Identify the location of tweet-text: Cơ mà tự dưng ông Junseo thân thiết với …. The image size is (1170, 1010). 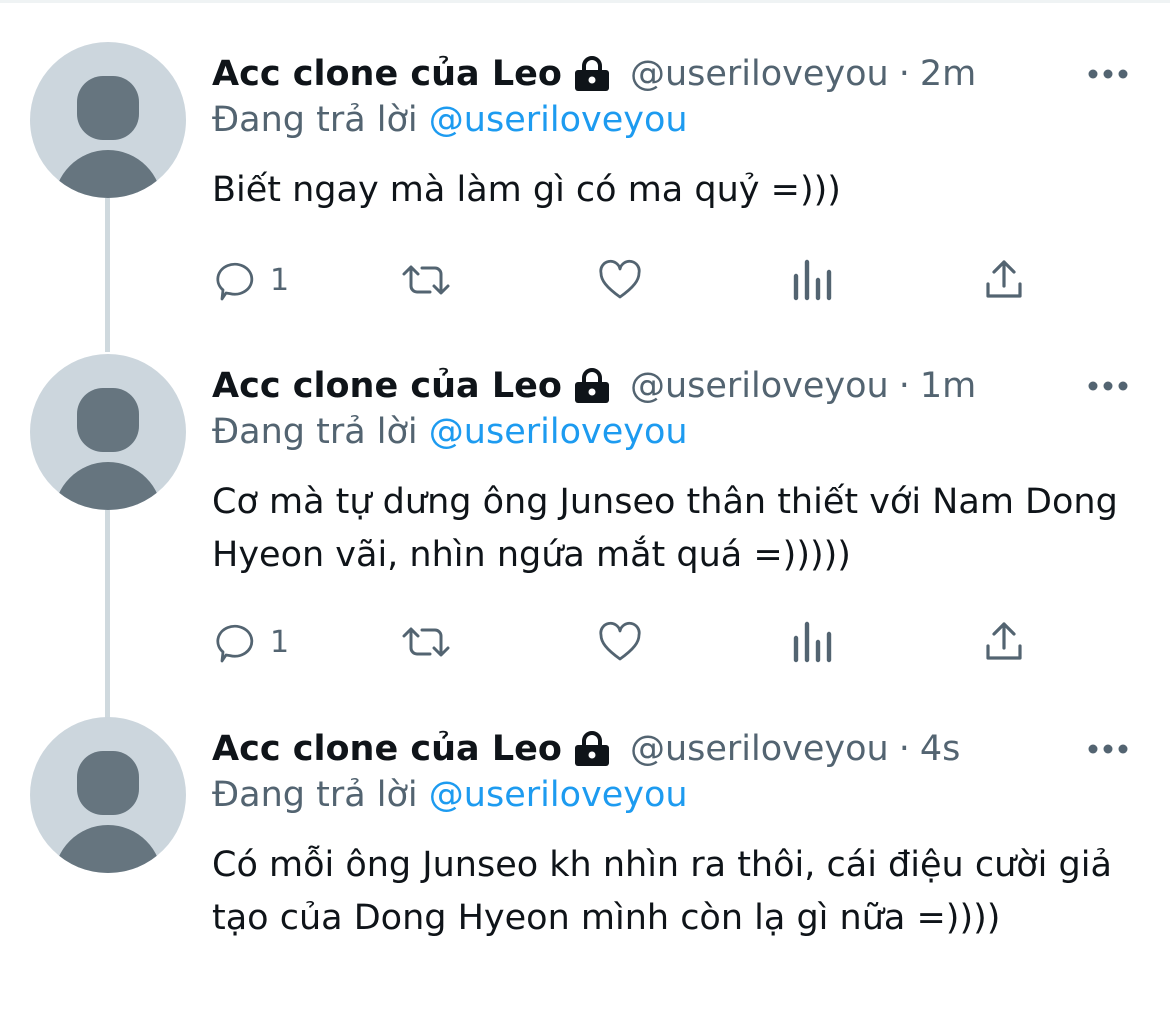
(665, 528).